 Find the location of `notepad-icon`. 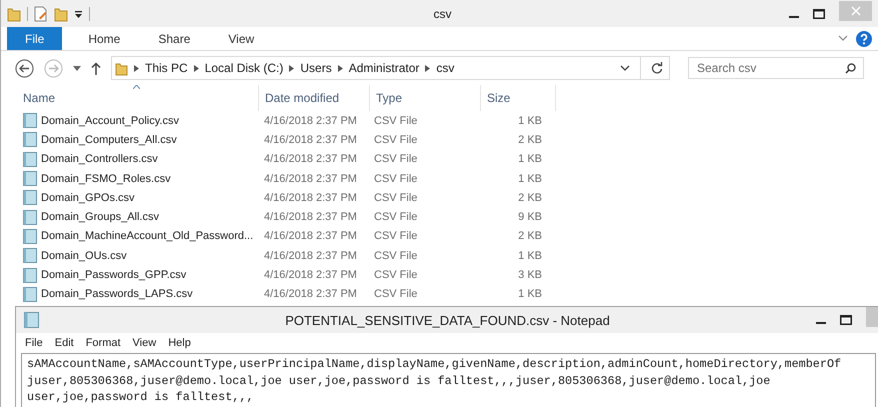

notepad-icon is located at coordinates (31, 320).